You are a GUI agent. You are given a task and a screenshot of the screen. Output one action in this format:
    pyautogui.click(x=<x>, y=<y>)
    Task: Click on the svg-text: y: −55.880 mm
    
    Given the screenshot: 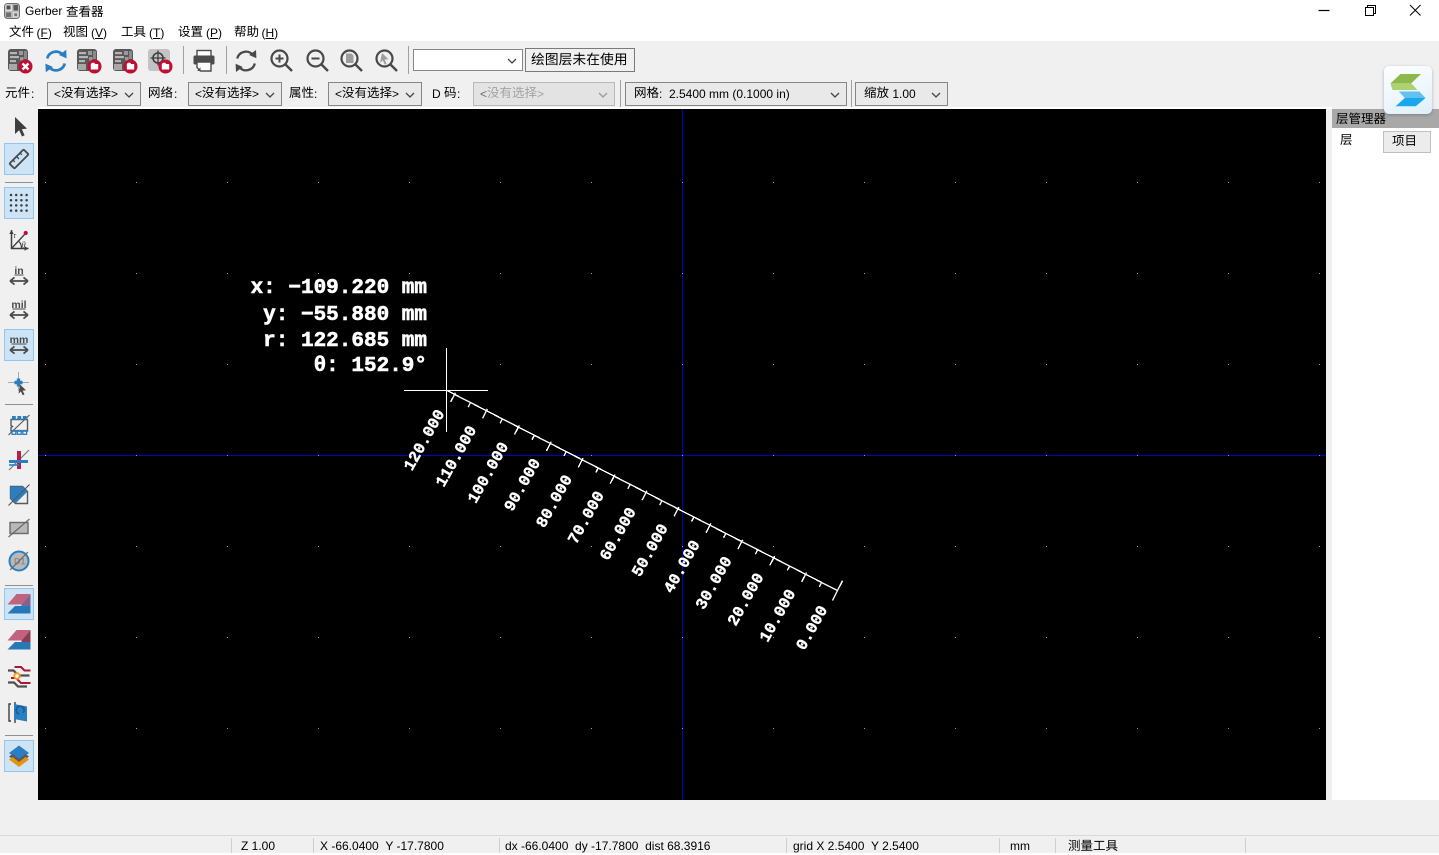 What is the action you would take?
    pyautogui.click(x=345, y=315)
    